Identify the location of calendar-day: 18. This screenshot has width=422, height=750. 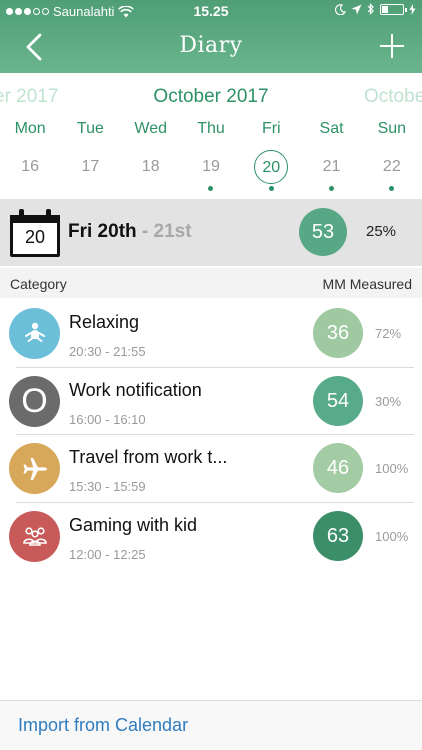
(151, 172).